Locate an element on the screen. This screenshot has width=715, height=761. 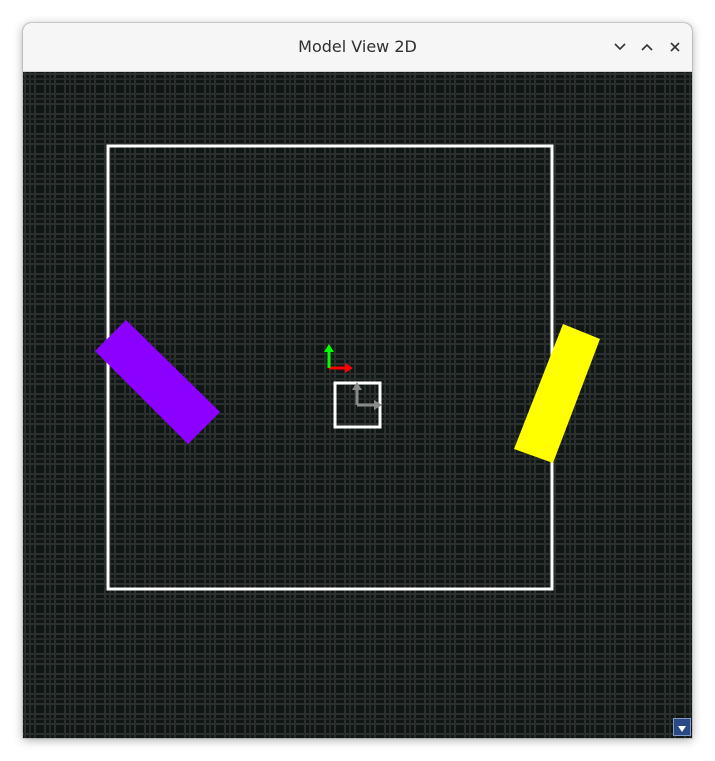
window-title: Model View 2D is located at coordinates (357, 46).